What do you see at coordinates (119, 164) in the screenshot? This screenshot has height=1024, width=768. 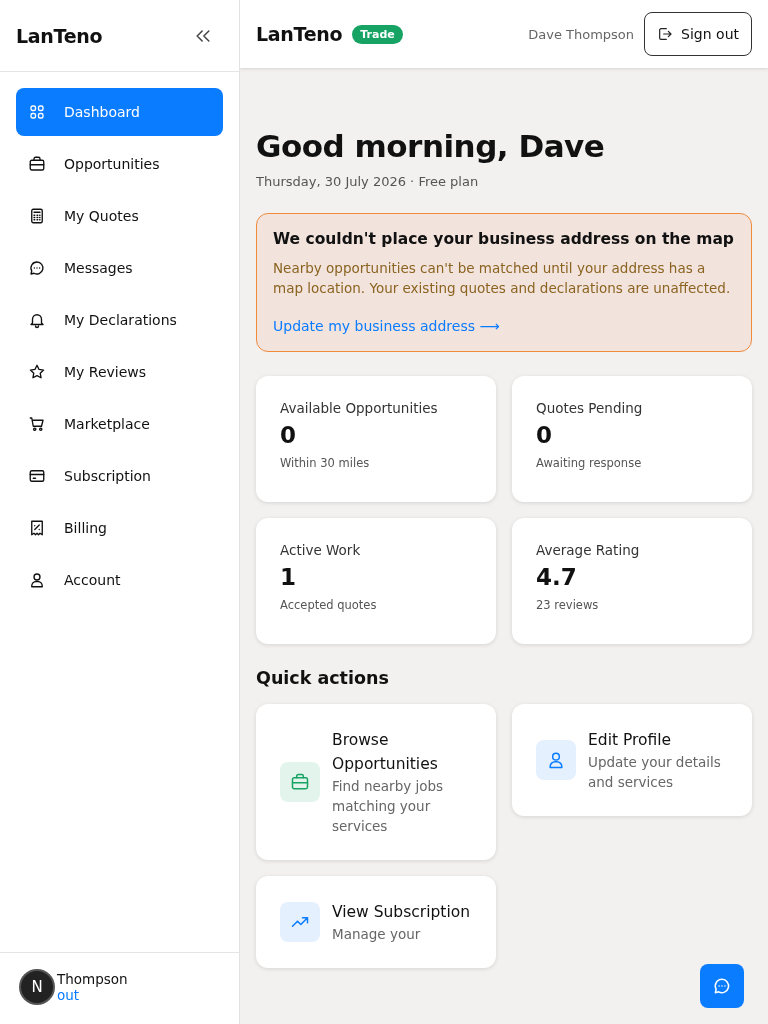 I see `nav-item: Opportunities` at bounding box center [119, 164].